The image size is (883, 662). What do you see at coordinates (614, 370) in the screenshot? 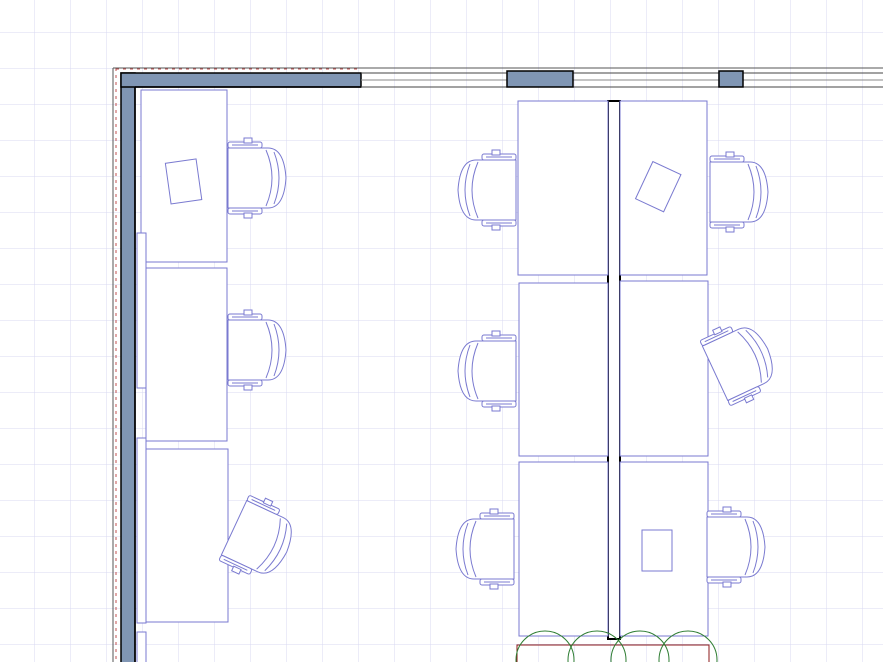
I see `center-partition` at bounding box center [614, 370].